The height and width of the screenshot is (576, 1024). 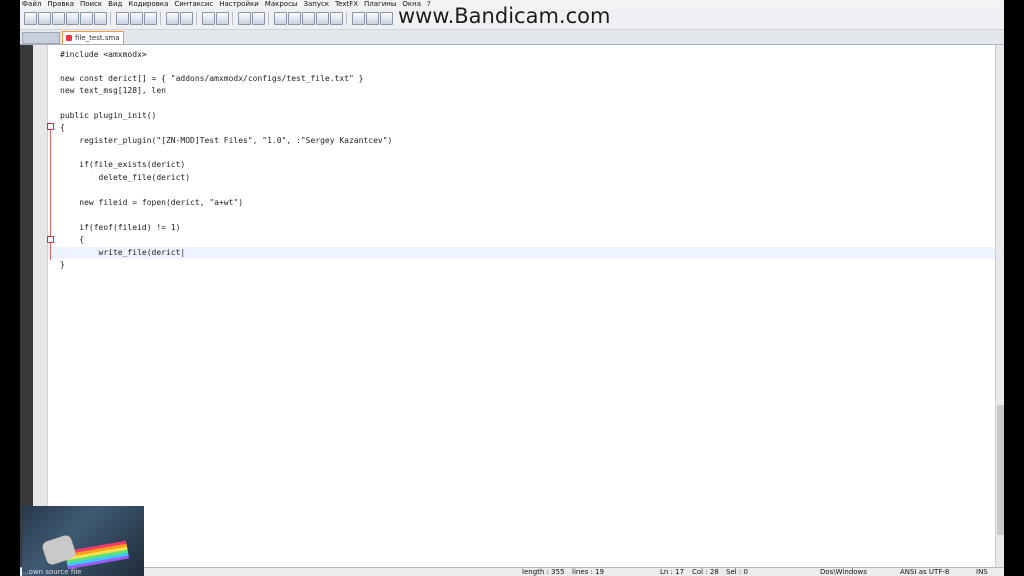 What do you see at coordinates (194, 4) in the screenshot?
I see `menu-syntax: Синтаксис` at bounding box center [194, 4].